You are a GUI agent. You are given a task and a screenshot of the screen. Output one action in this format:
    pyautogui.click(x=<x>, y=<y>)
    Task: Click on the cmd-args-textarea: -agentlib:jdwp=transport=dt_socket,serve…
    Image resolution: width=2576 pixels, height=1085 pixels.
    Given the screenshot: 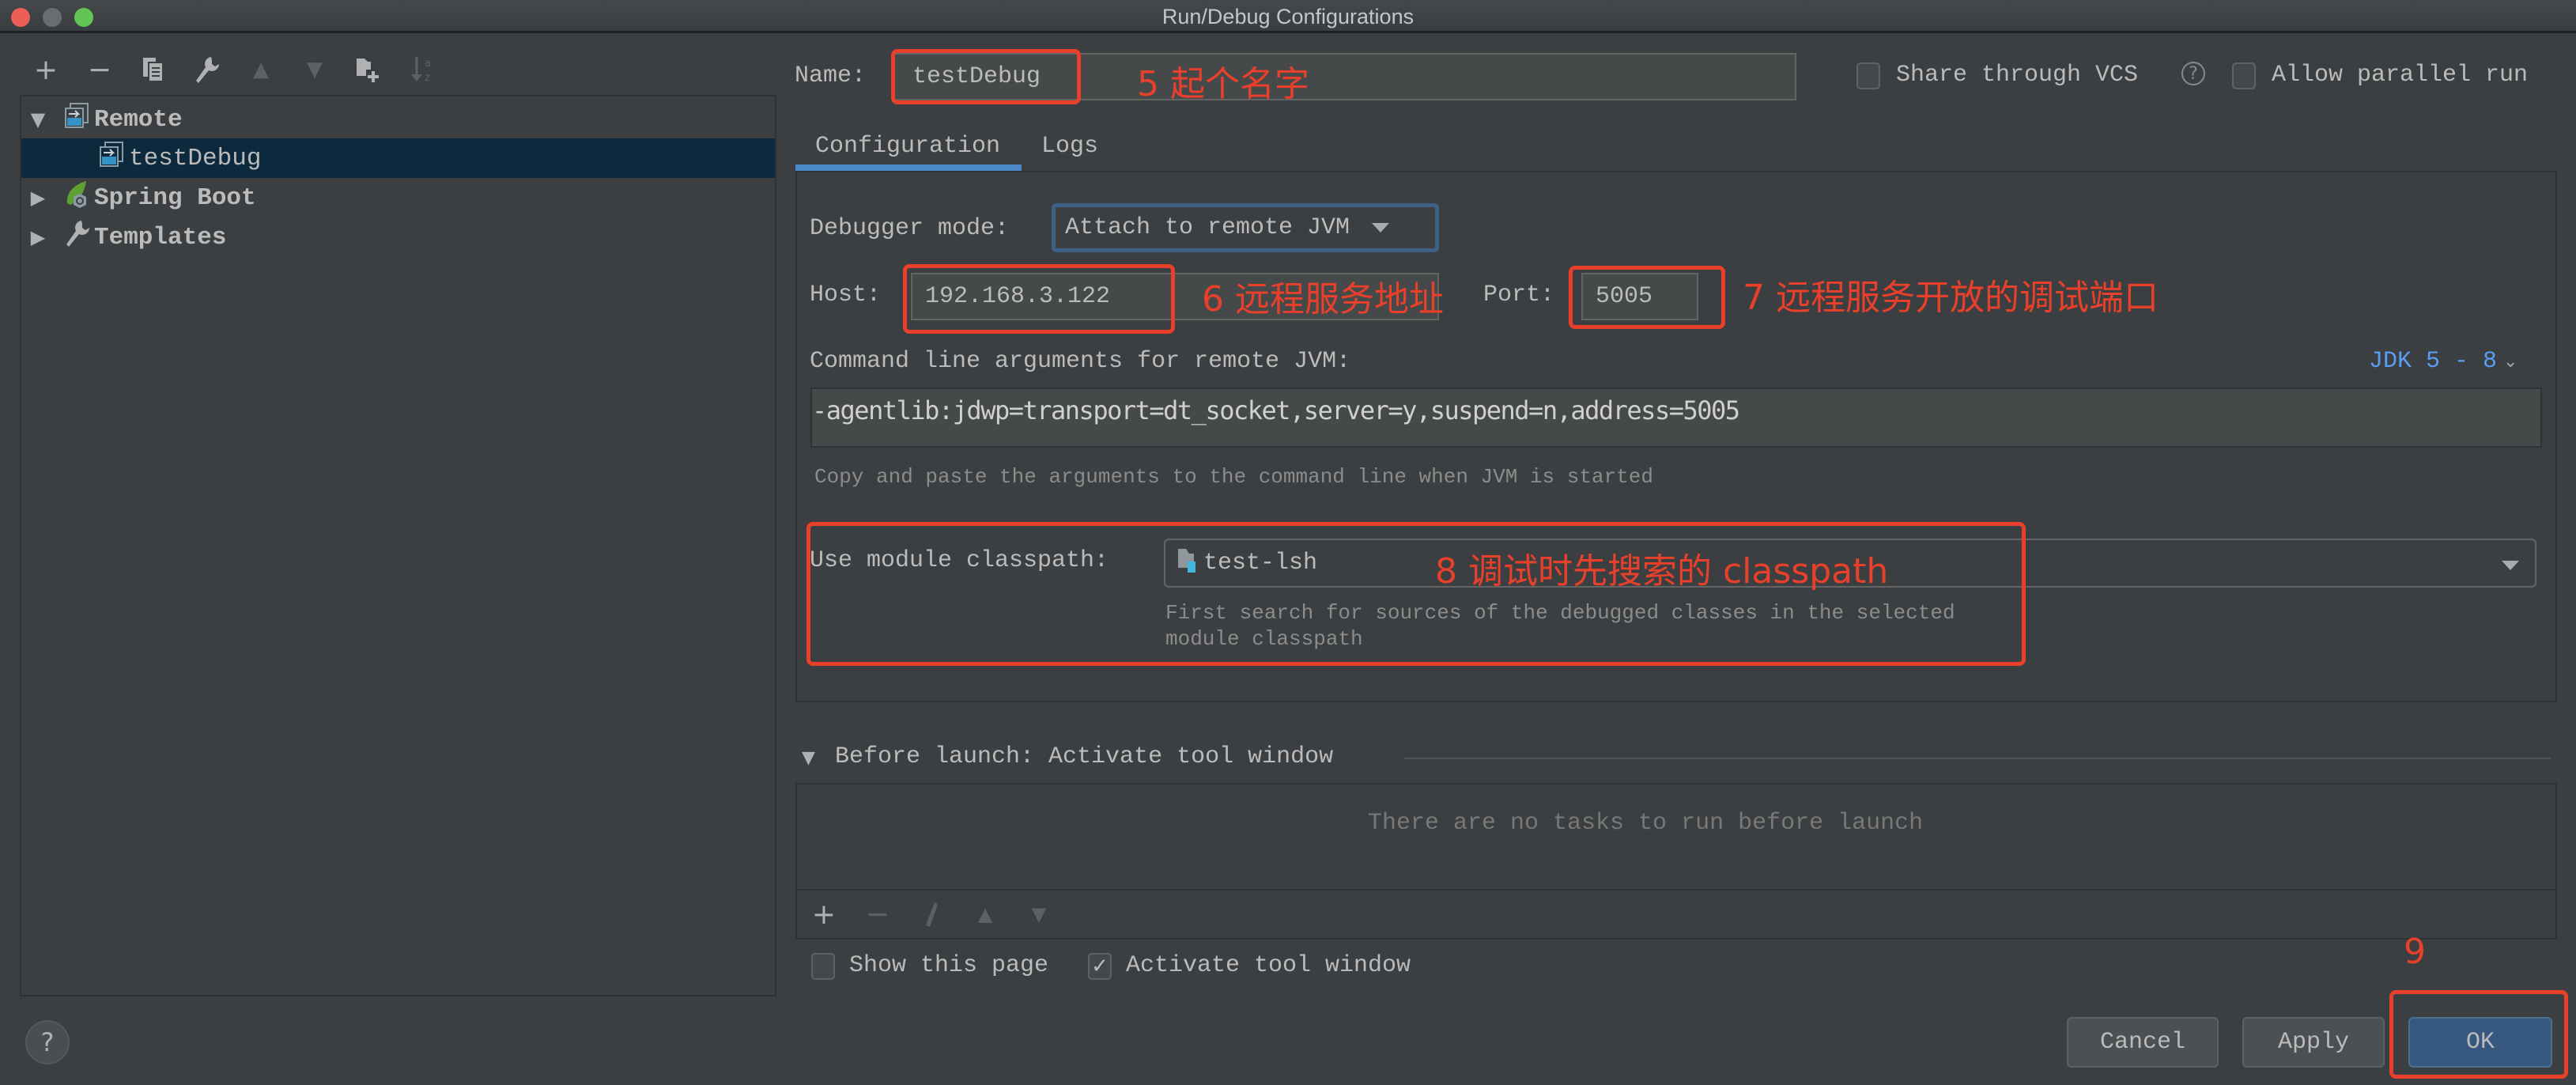 What is the action you would take?
    pyautogui.click(x=1676, y=418)
    